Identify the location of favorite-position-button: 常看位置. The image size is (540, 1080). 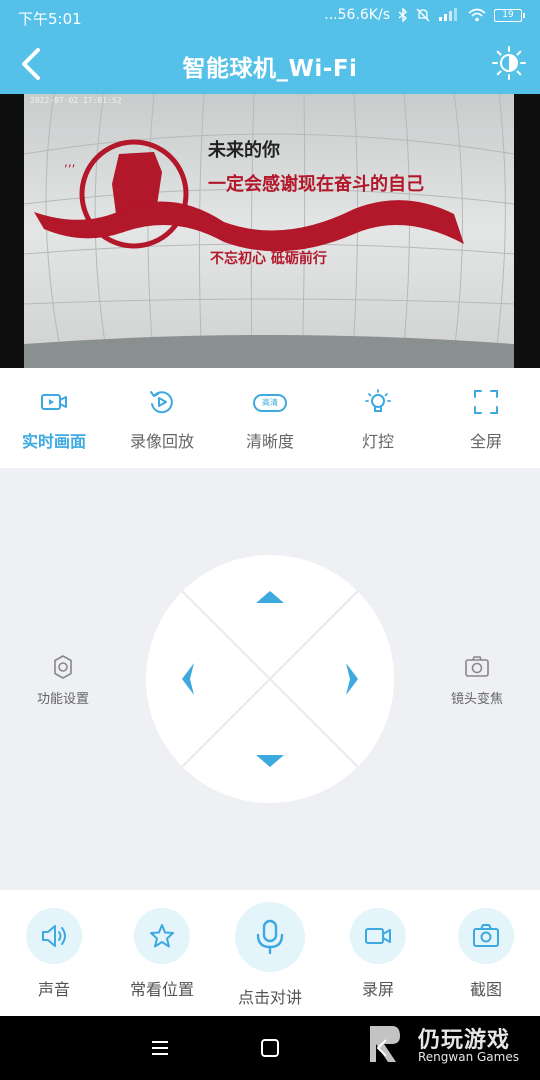
(162, 953).